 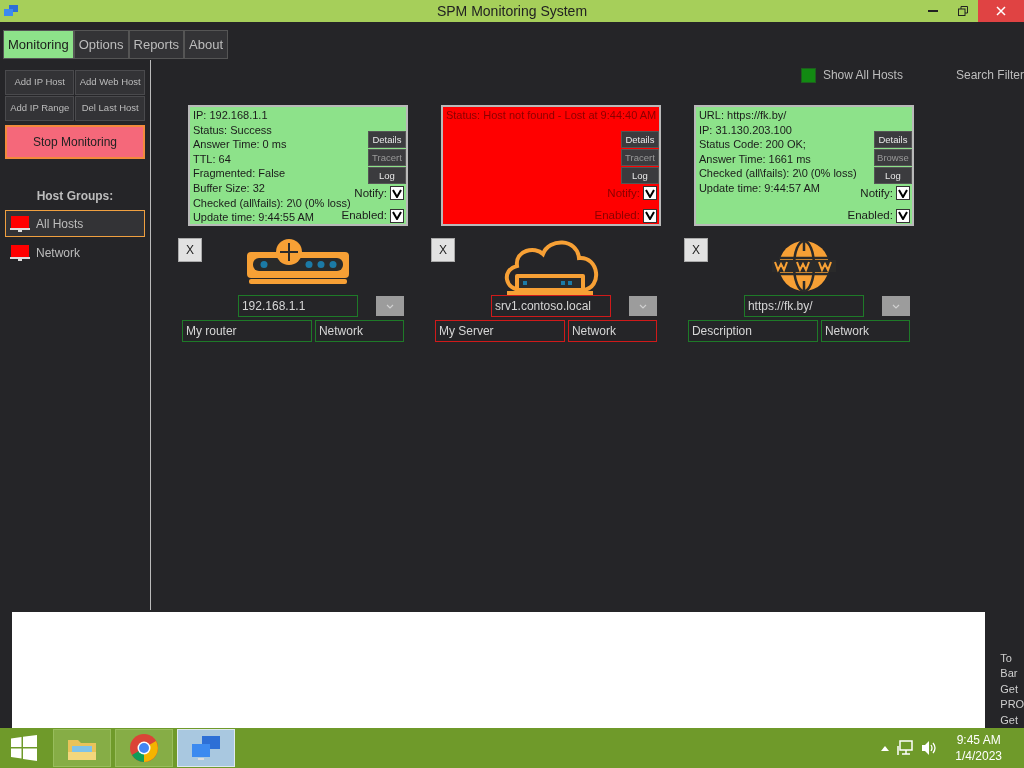 What do you see at coordinates (239, 173) in the screenshot?
I see `status-line: Fragmented: False` at bounding box center [239, 173].